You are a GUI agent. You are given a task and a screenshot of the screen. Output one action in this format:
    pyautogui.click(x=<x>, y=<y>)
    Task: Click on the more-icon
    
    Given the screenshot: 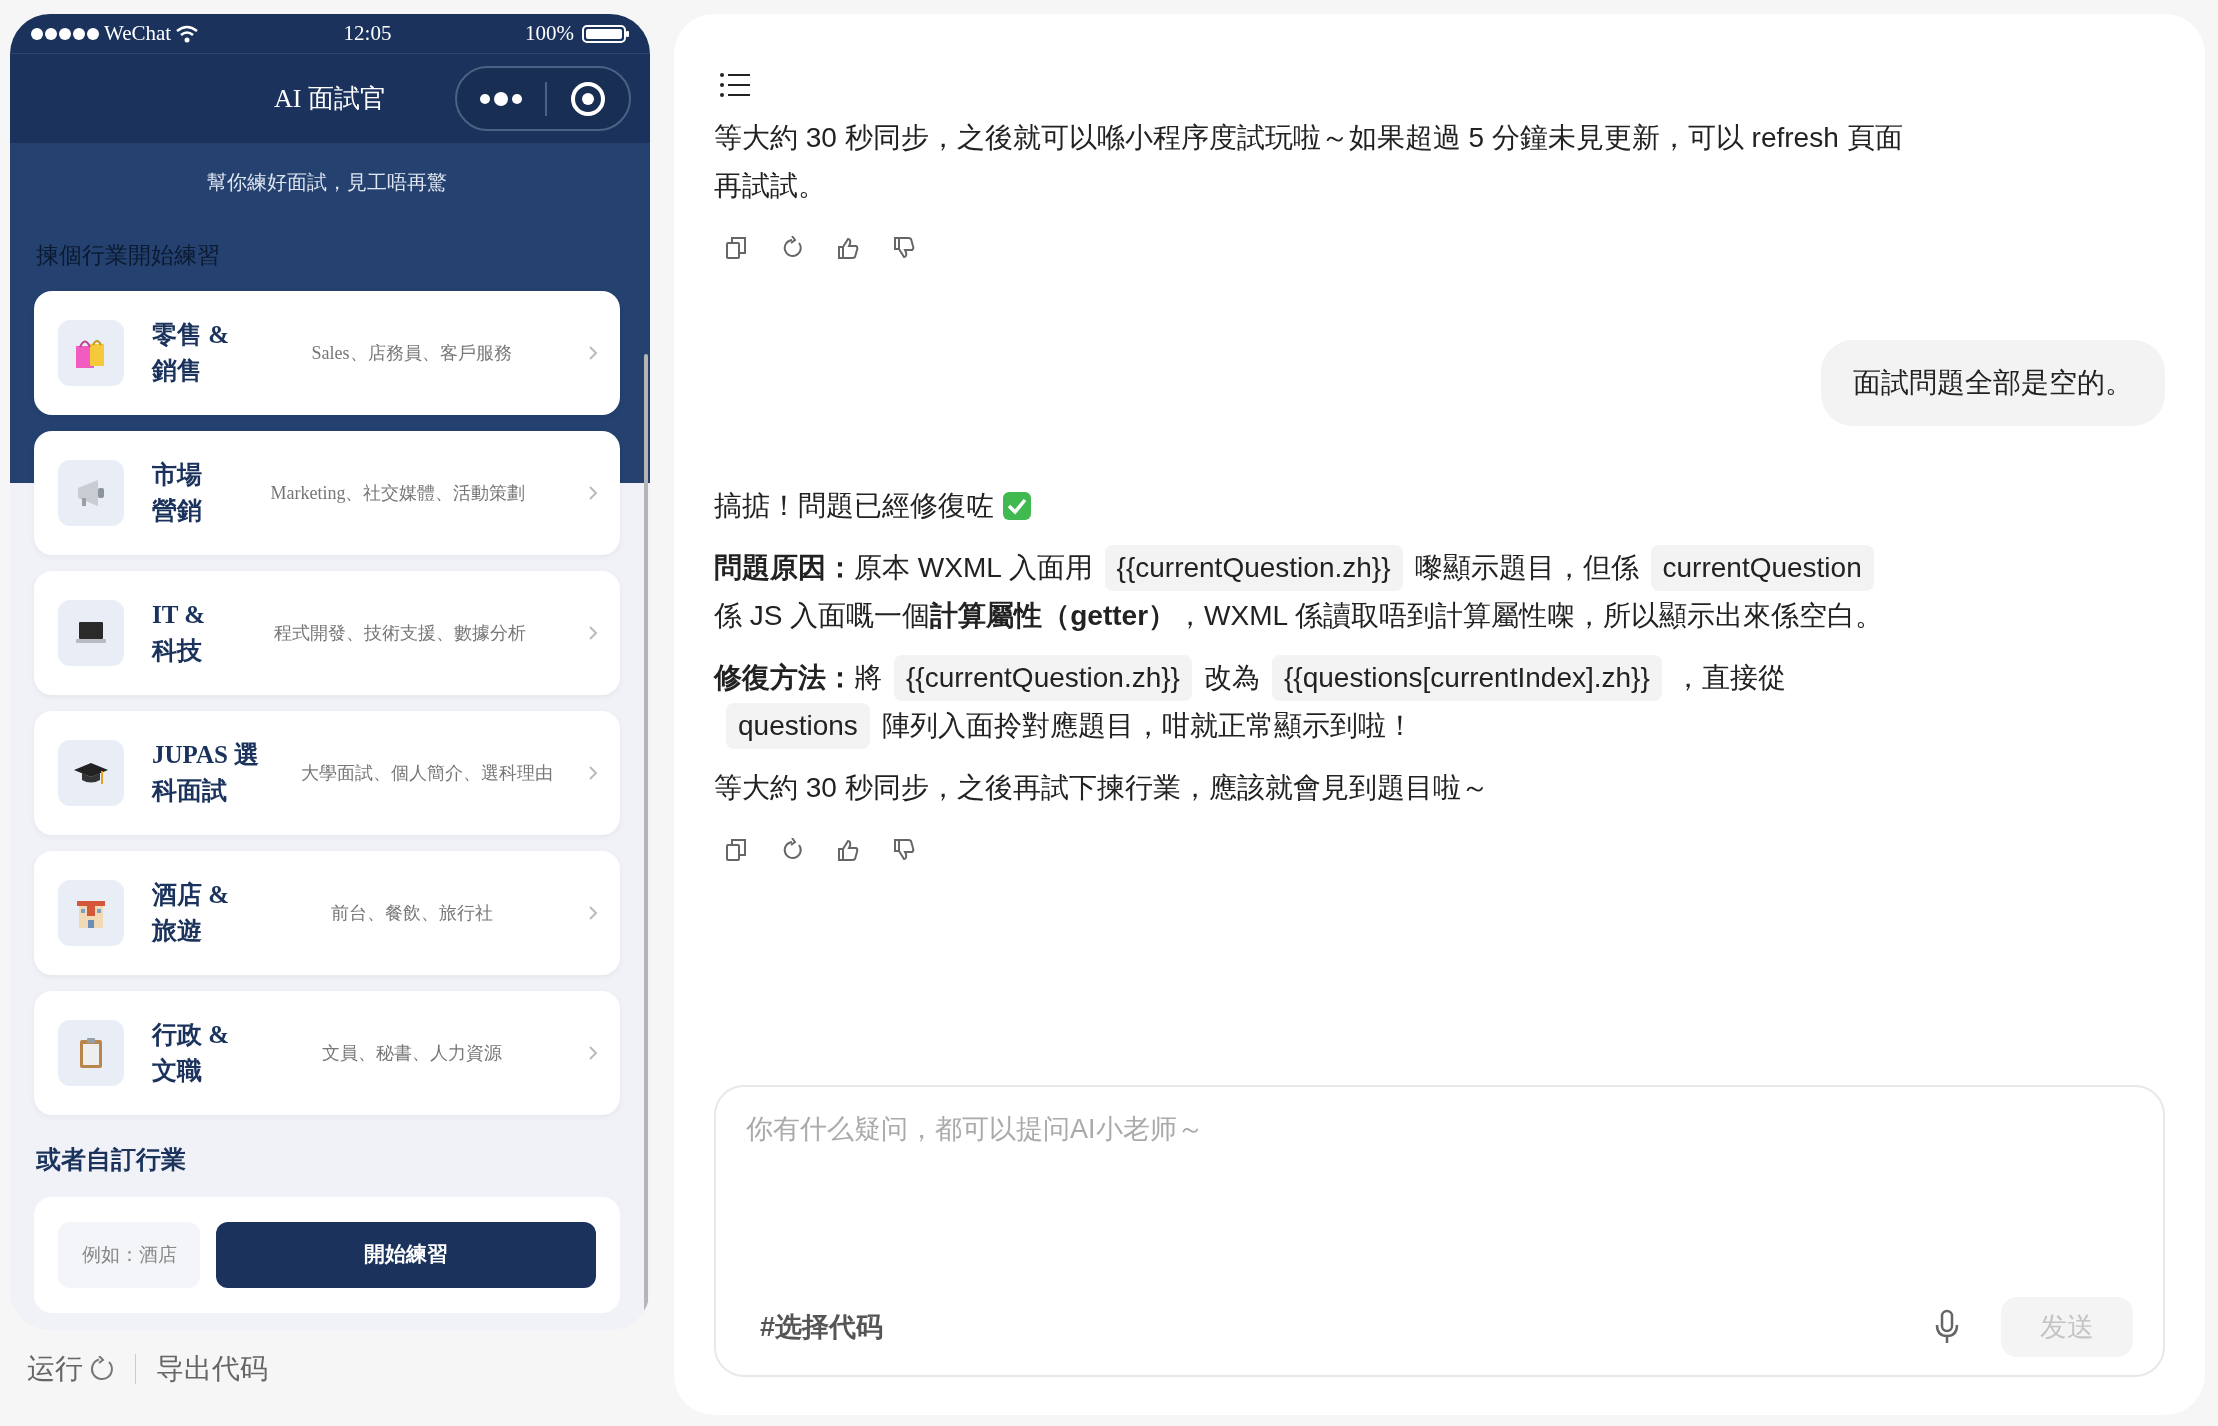 What is the action you would take?
    pyautogui.click(x=501, y=98)
    